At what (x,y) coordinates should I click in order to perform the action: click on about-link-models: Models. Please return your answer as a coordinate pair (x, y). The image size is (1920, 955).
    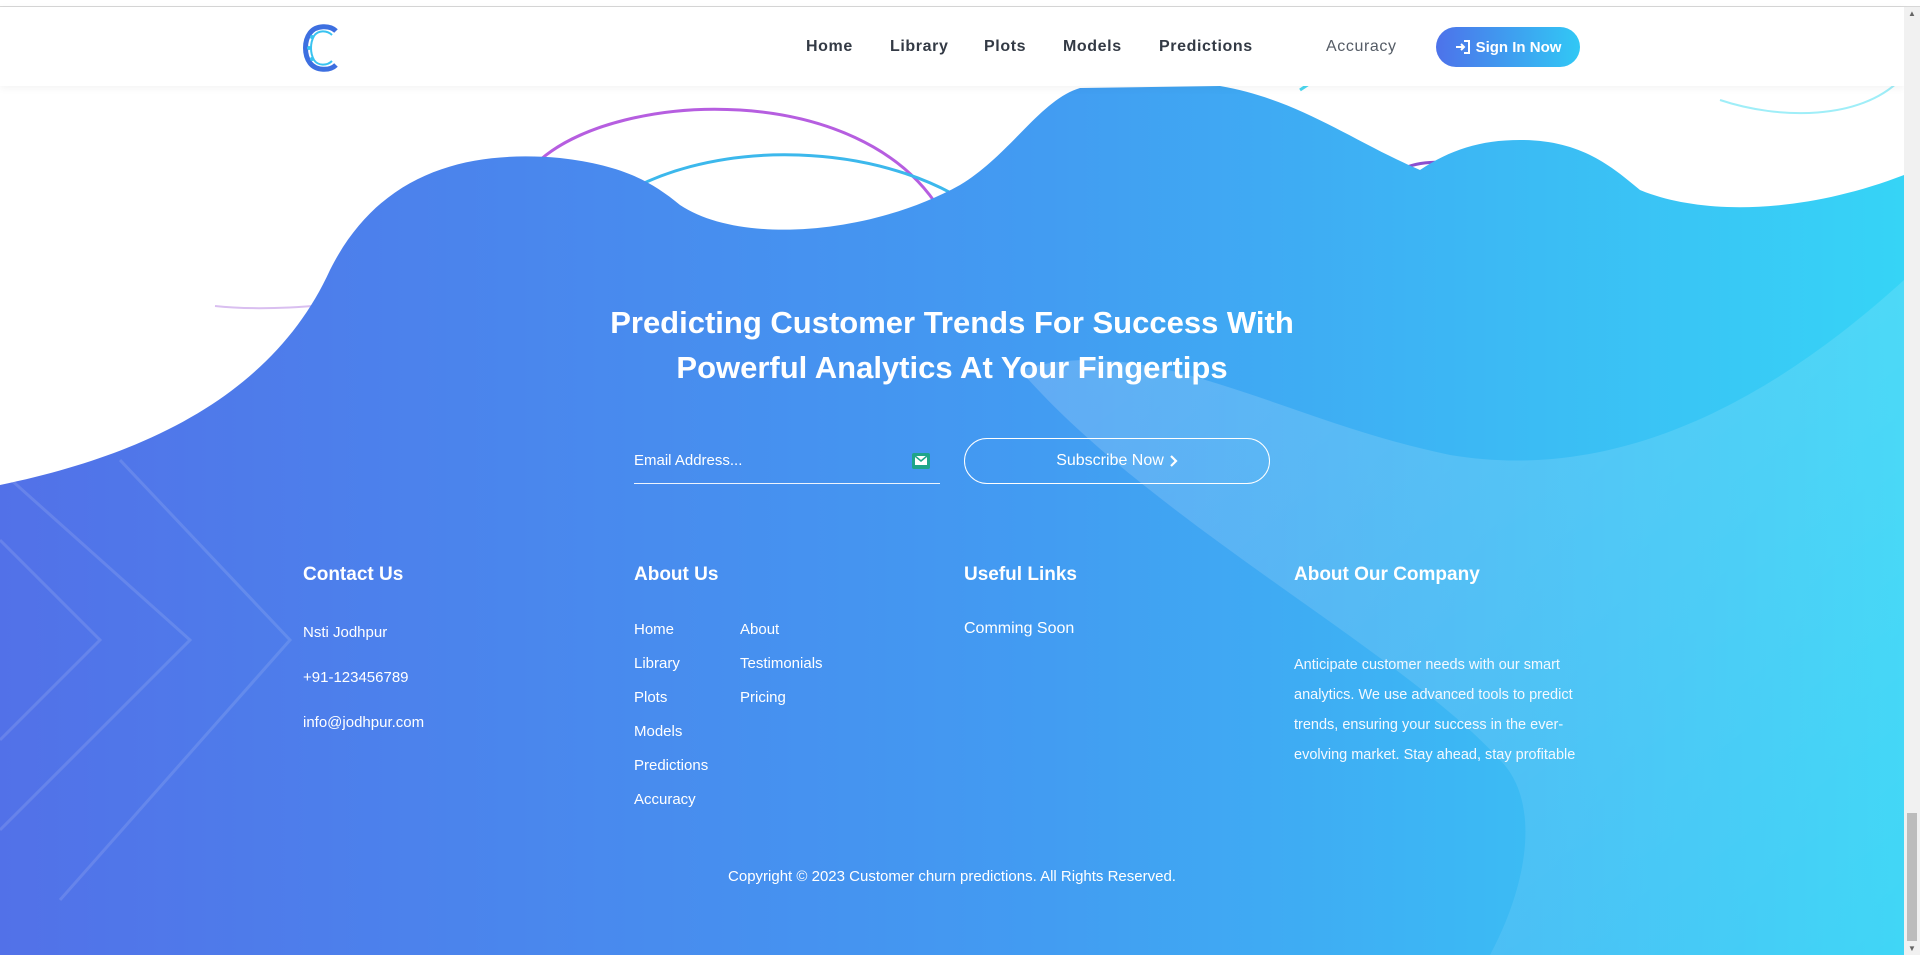
    Looking at the image, I should click on (658, 731).